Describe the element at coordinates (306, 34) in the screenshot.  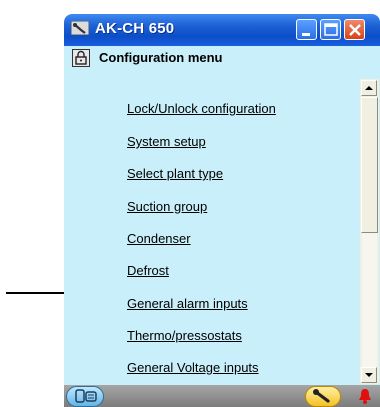
I see `minimize-icon` at that location.